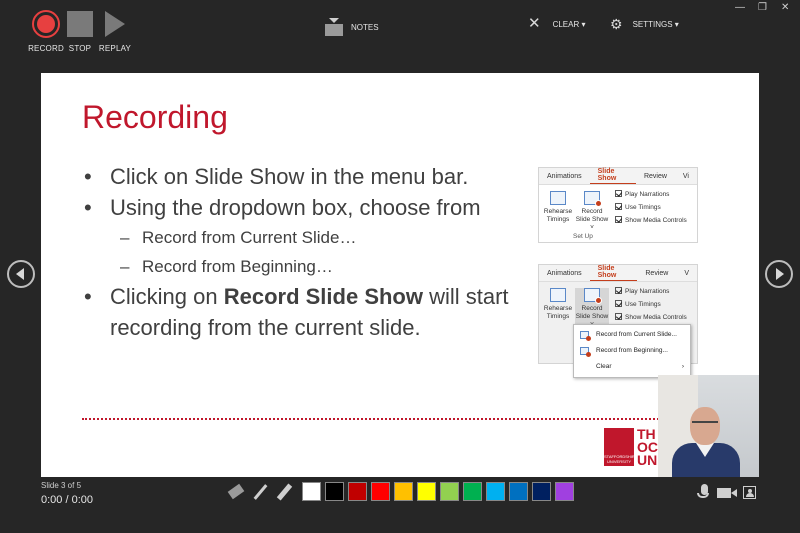  I want to click on restore-button: ❐, so click(762, 7).